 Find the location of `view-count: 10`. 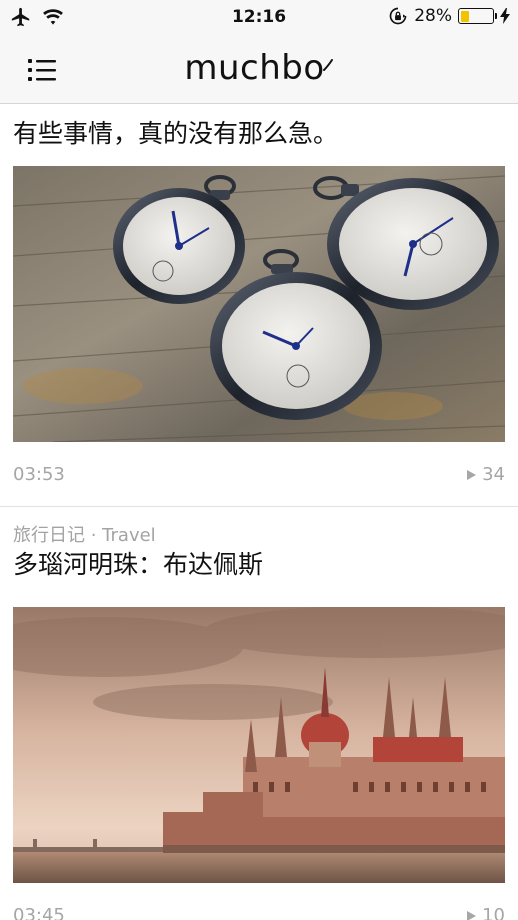

view-count: 10 is located at coordinates (486, 912).